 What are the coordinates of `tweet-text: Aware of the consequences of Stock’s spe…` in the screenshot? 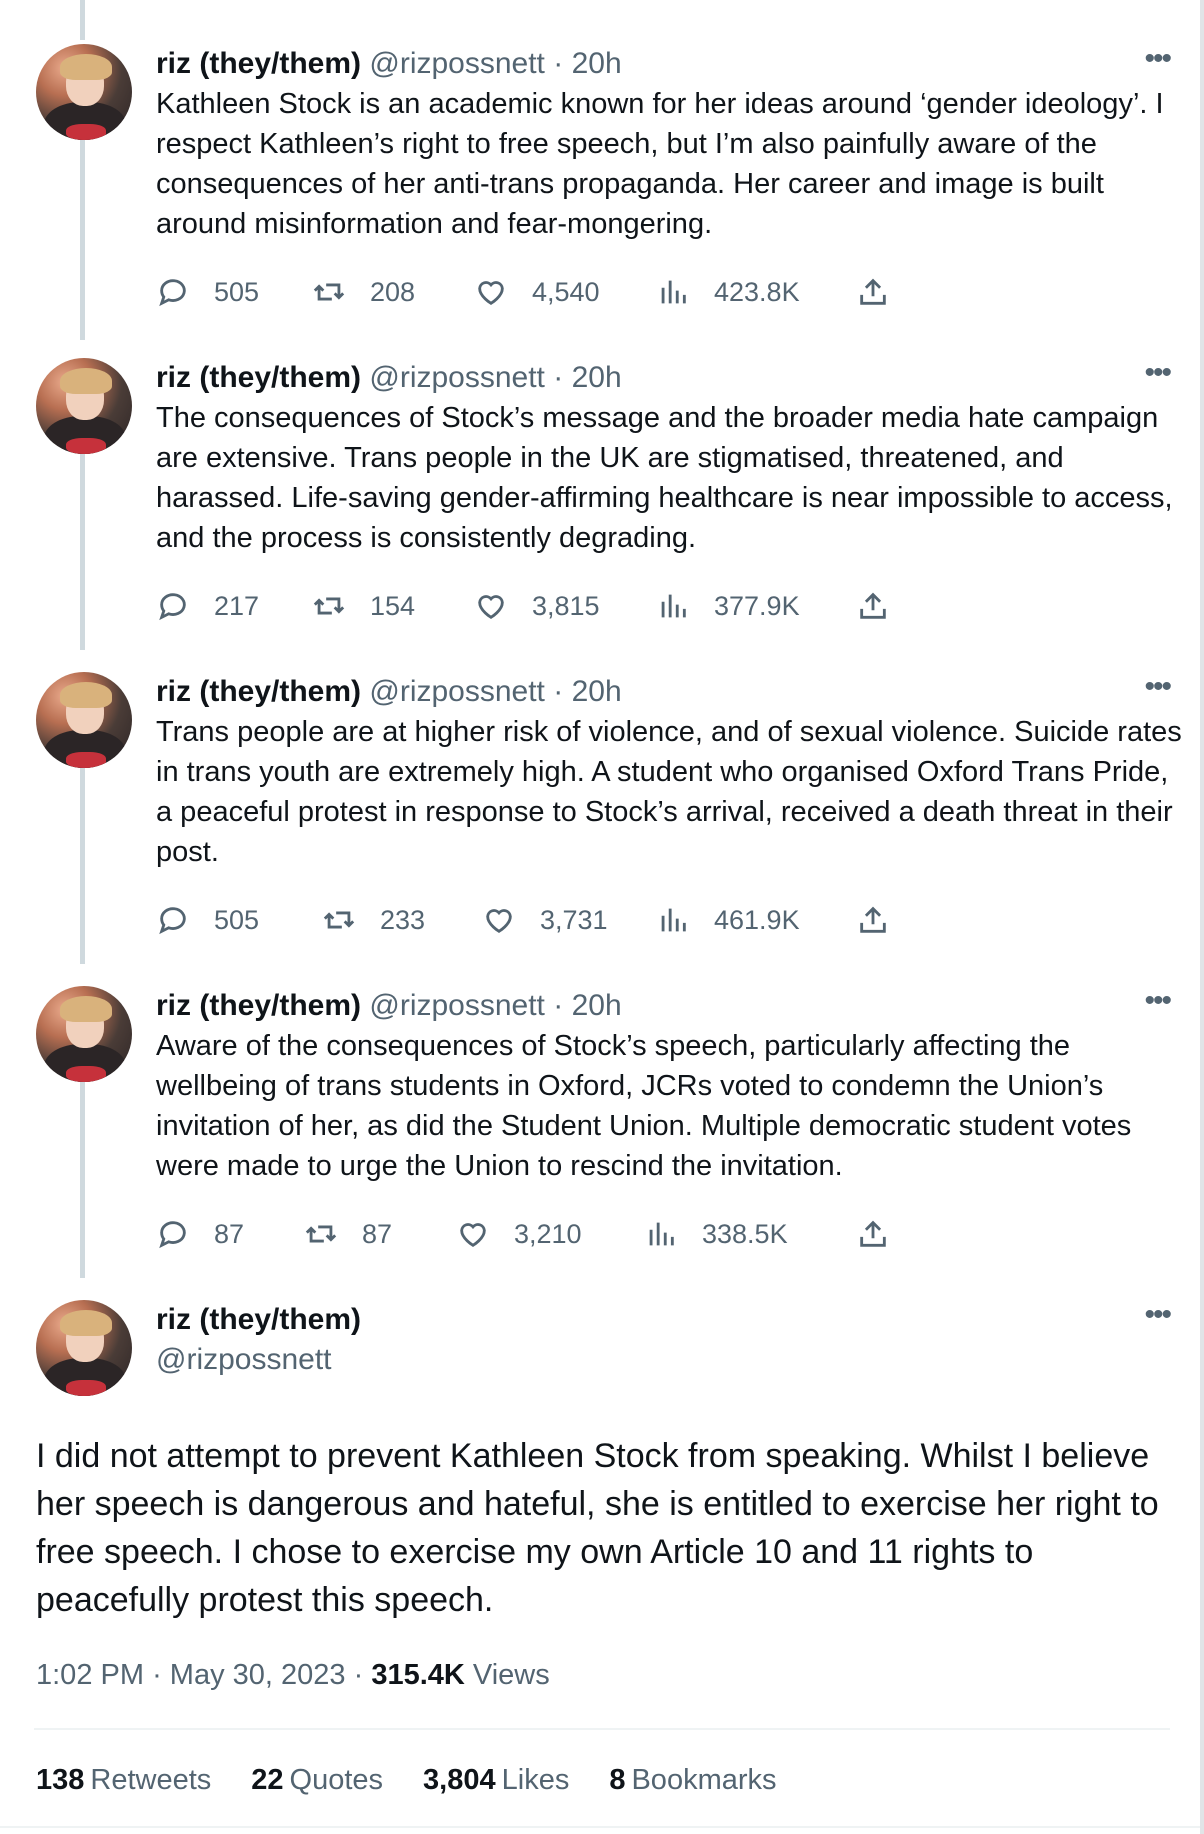 It's located at (644, 1106).